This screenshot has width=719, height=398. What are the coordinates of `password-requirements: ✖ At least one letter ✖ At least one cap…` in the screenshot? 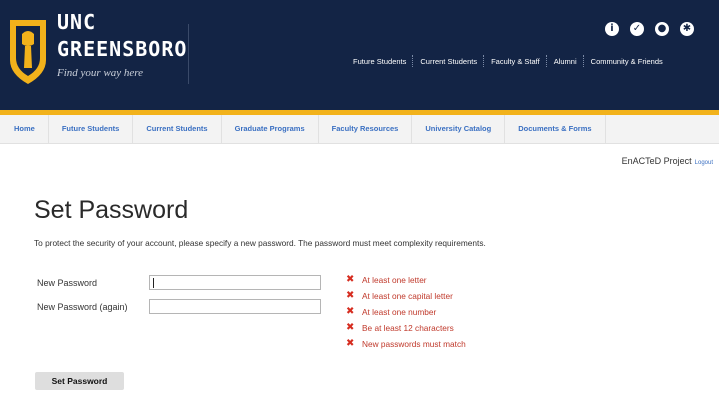 It's located at (406, 312).